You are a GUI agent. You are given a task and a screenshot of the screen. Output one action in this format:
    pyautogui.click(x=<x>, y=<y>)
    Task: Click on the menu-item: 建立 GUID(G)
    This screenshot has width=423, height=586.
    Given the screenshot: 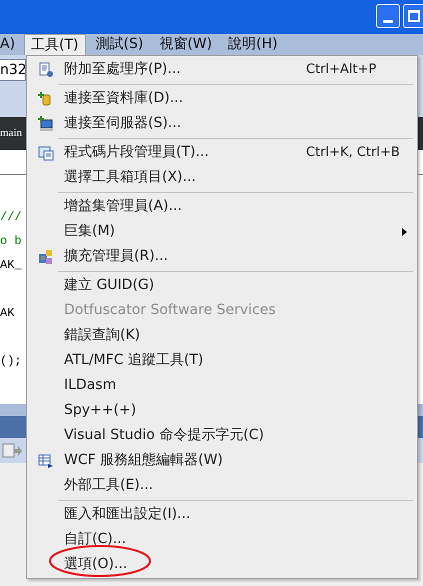 What is the action you would take?
    pyautogui.click(x=222, y=285)
    